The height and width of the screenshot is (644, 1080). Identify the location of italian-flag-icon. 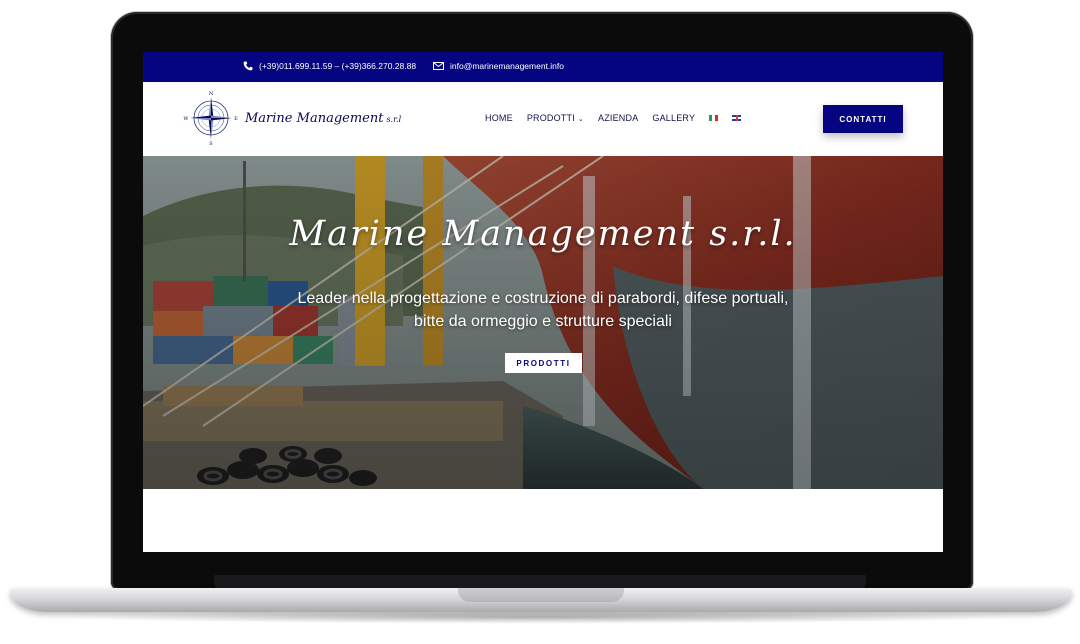
(714, 118).